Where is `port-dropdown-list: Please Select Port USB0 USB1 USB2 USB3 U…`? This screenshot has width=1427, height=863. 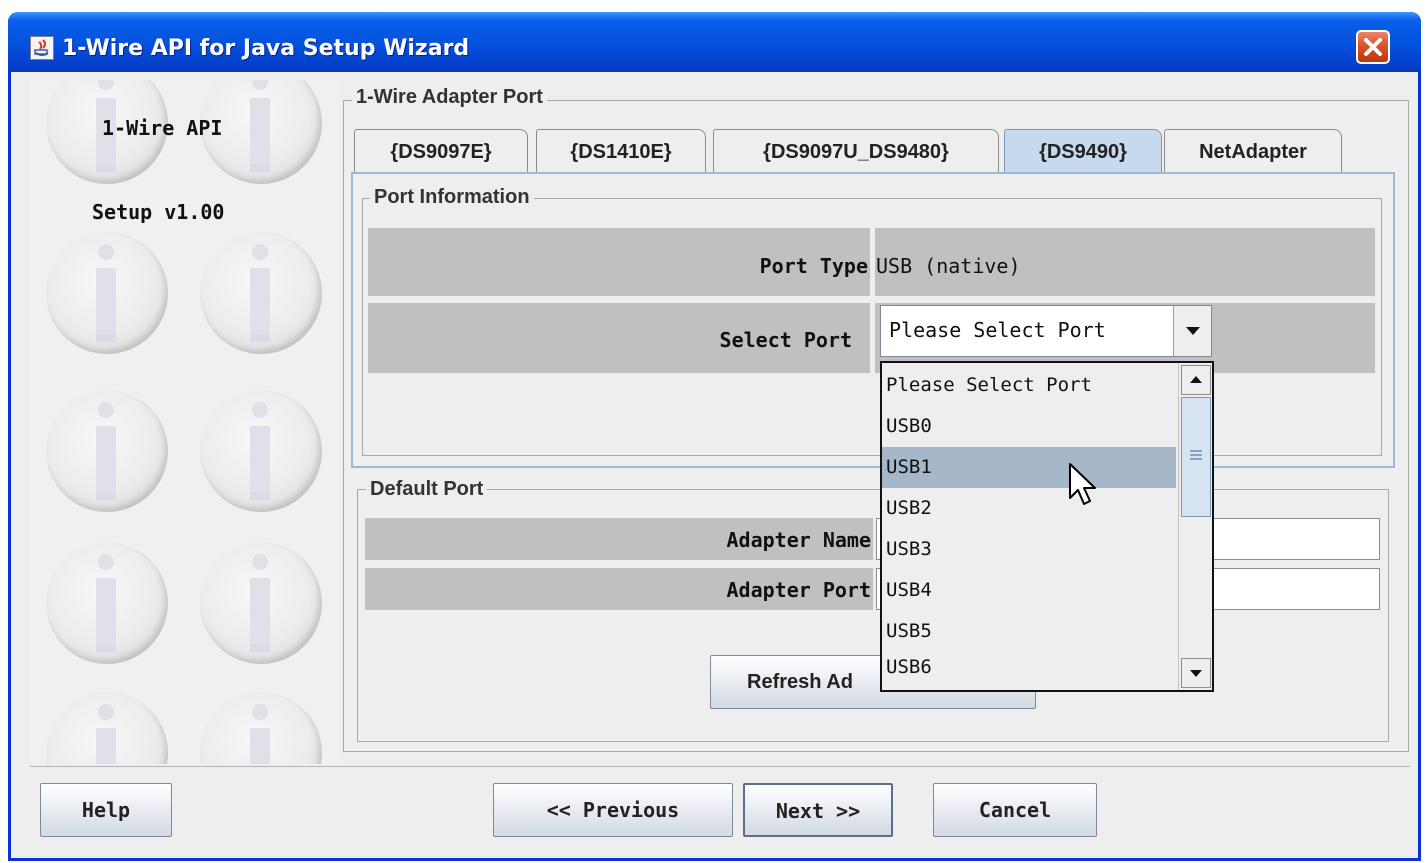
port-dropdown-list: Please Select Port USB0 USB1 USB2 USB3 U… is located at coordinates (1047, 526).